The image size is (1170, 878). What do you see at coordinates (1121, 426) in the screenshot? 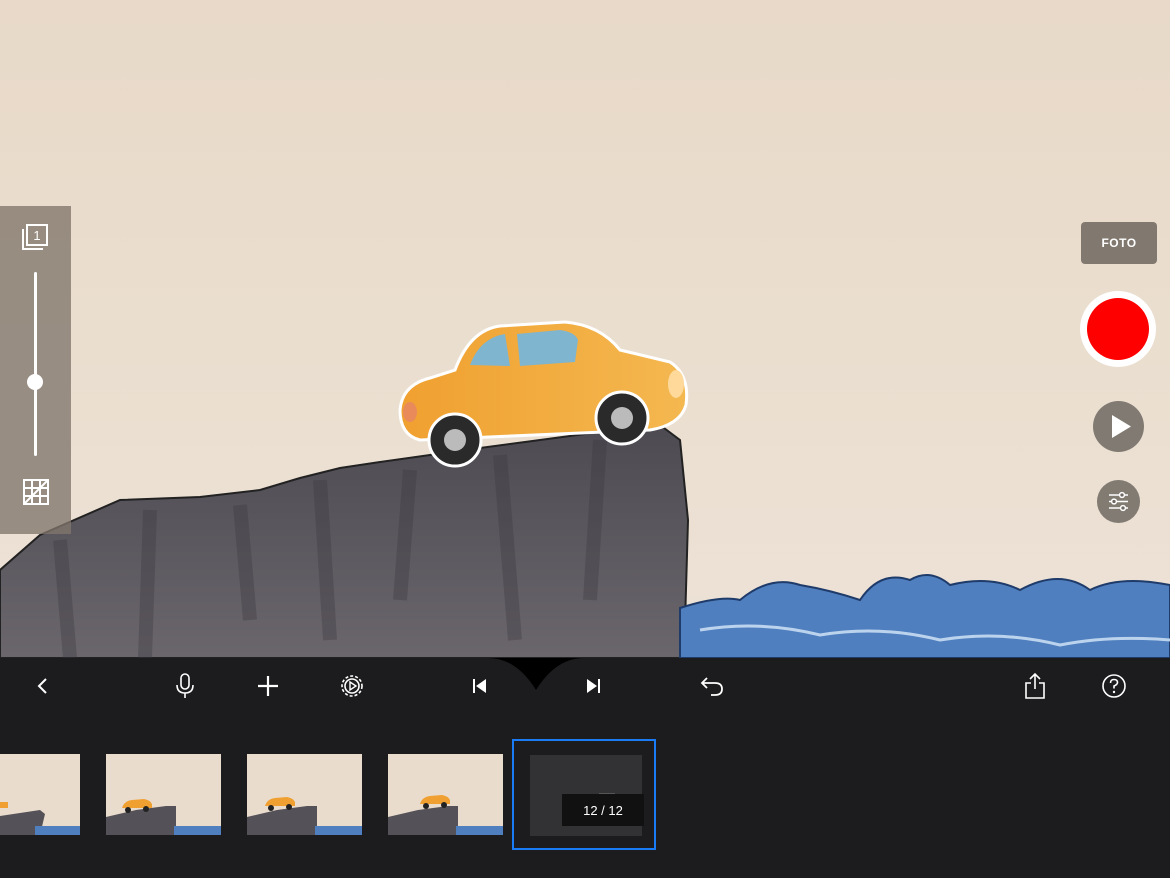
I see `play-icon` at bounding box center [1121, 426].